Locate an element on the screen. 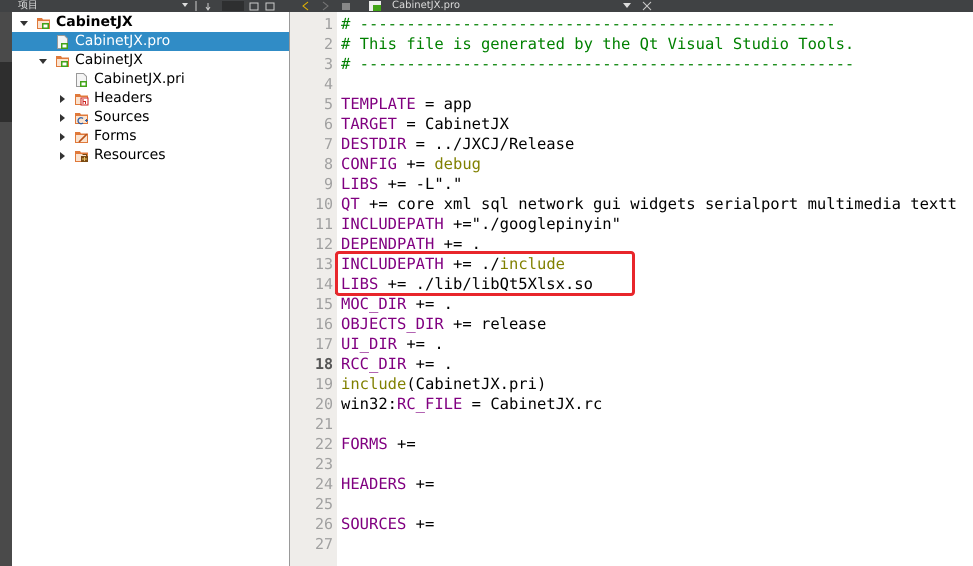  code-line: win32:RC_FILE = CabinetJX.rc is located at coordinates (471, 404).